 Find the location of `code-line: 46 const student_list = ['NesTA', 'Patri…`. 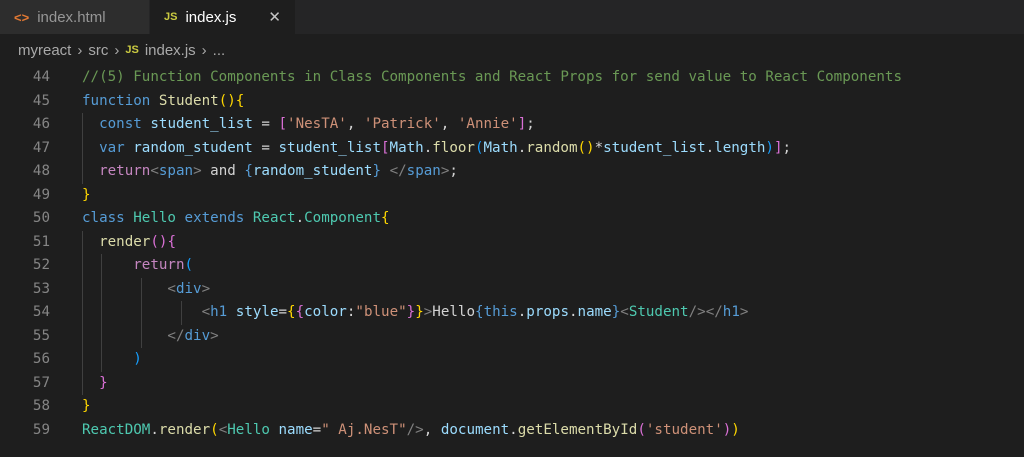

code-line: 46 const student_list = ['NesTA', 'Patri… is located at coordinates (512, 125).